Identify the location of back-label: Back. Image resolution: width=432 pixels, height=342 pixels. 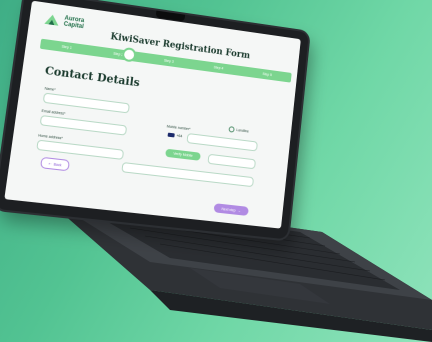
(57, 164).